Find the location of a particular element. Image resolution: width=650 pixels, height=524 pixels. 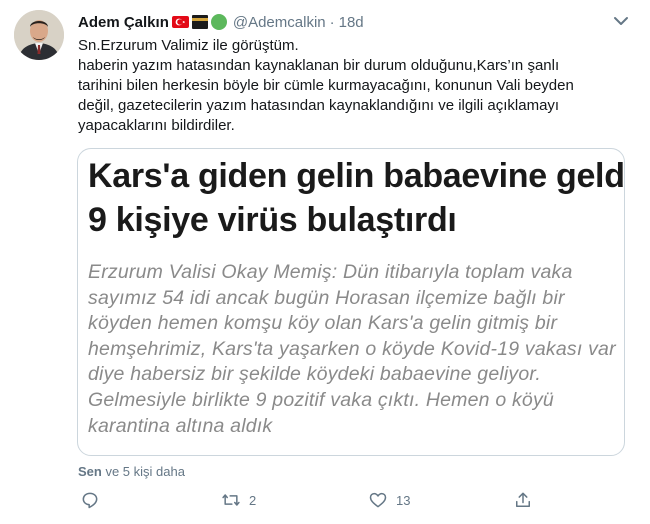

tweet-text-line: yapacaklarını bildirdiler. is located at coordinates (156, 125).